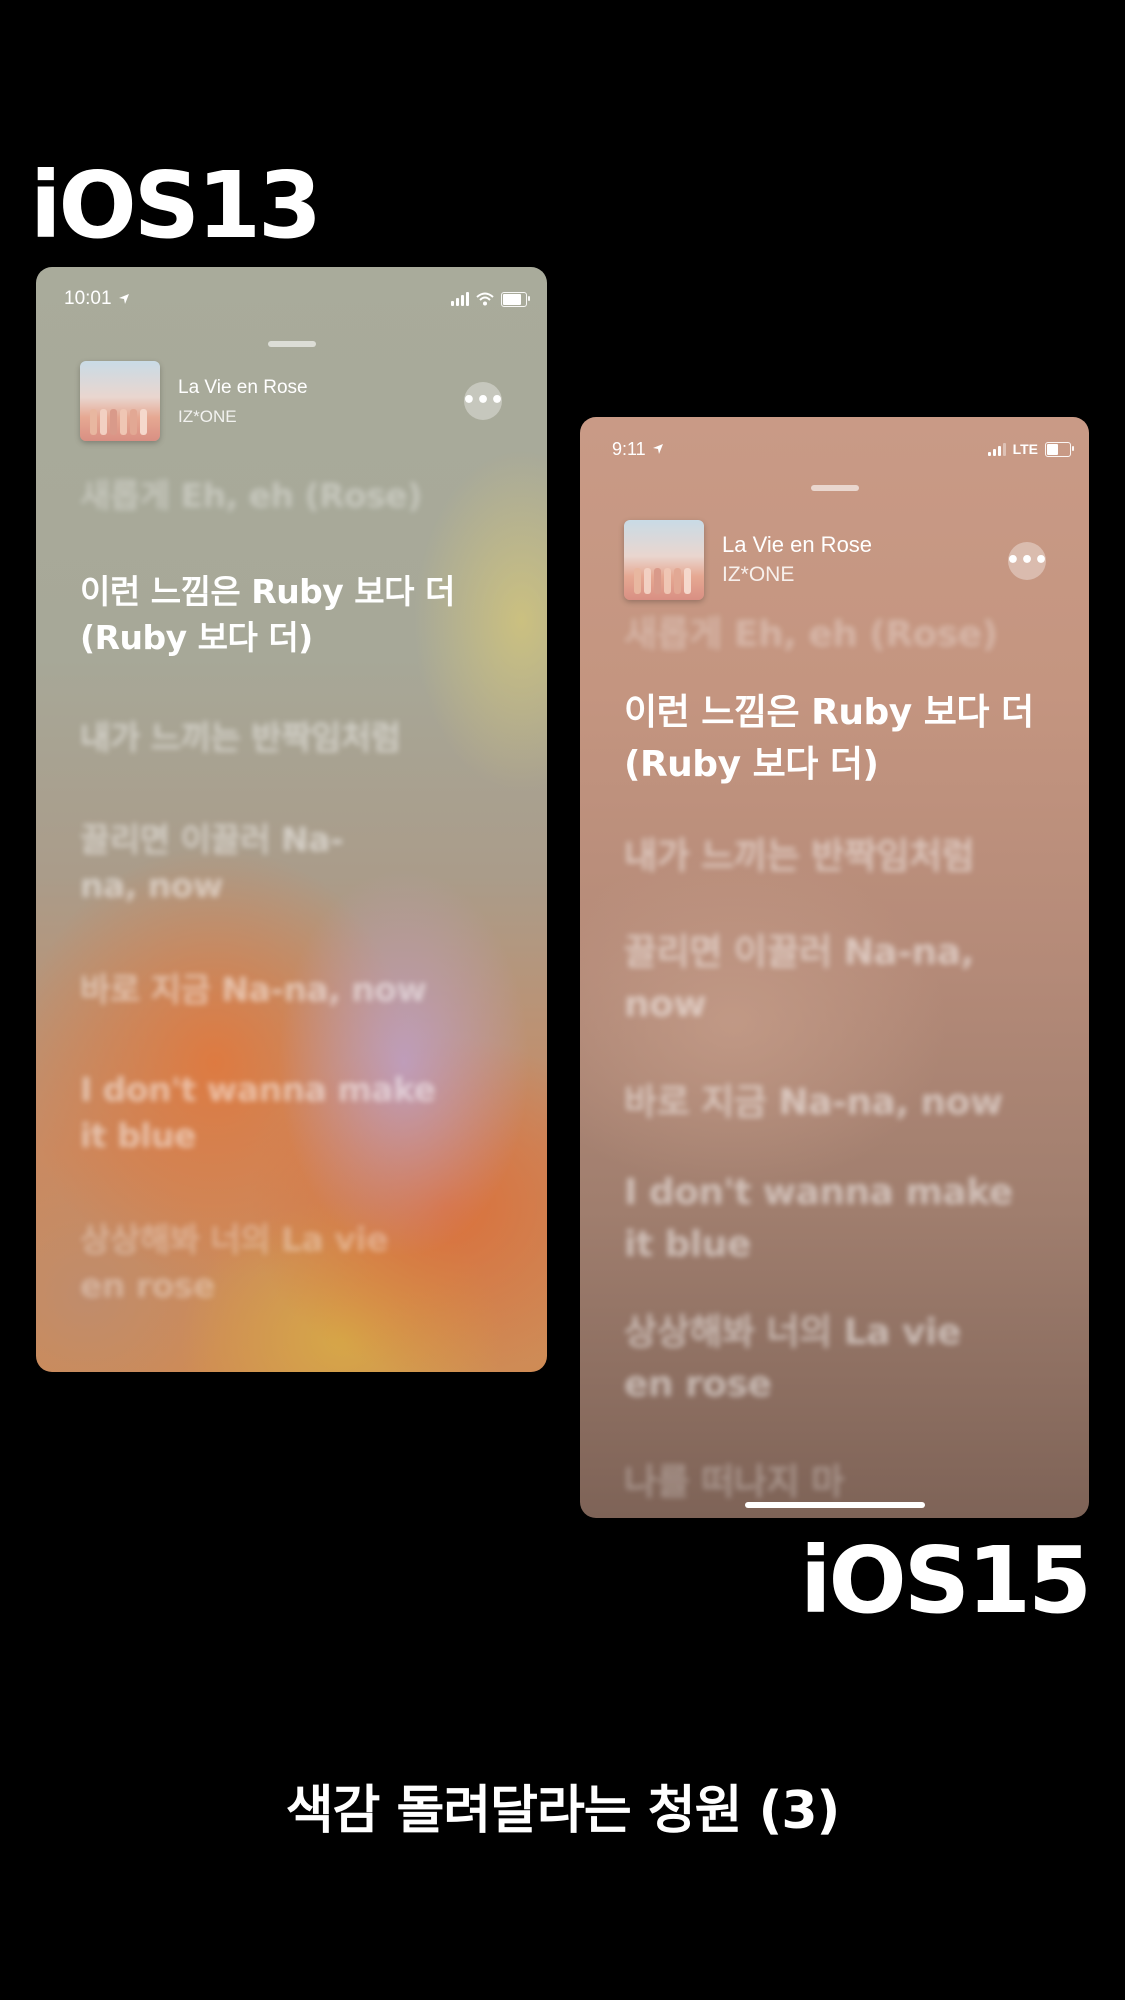  I want to click on ios15-label: iOS15, so click(945, 1580).